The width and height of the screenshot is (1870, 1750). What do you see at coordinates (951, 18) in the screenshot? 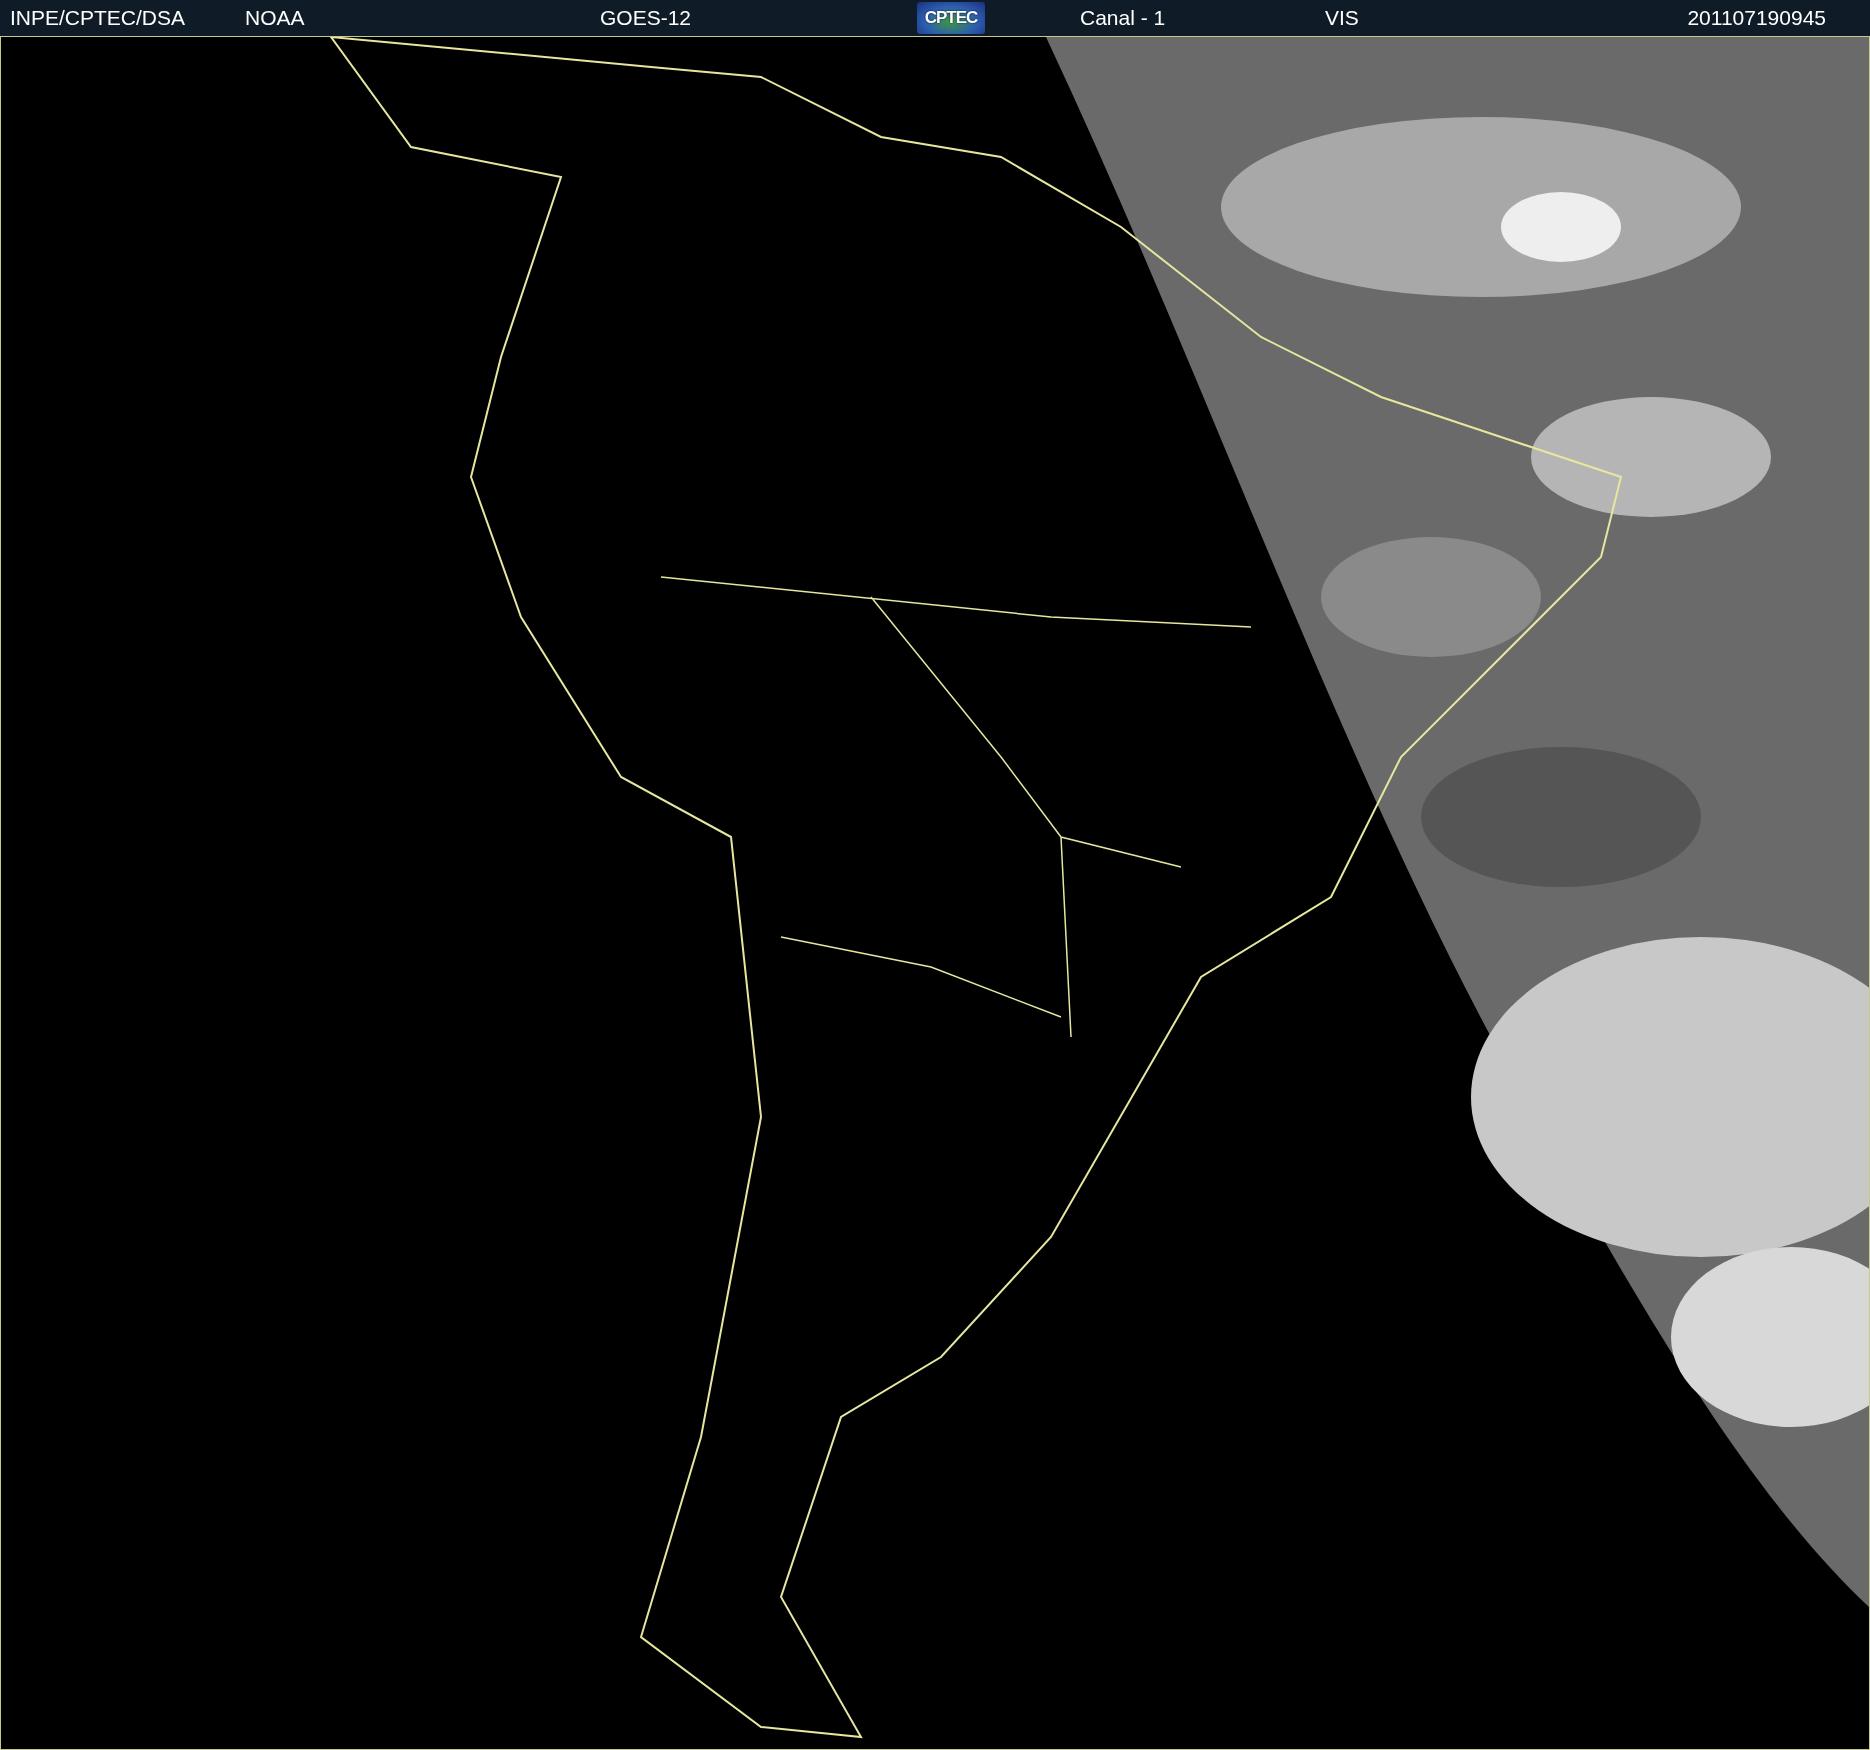
I see `logo: CPTEC` at bounding box center [951, 18].